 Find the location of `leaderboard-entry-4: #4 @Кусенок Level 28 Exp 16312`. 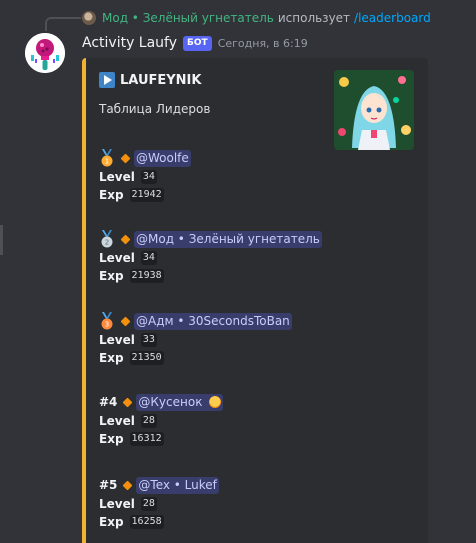

leaderboard-entry-4: #4 @Кусенок Level 28 Exp 16312 is located at coordinates (254, 420).